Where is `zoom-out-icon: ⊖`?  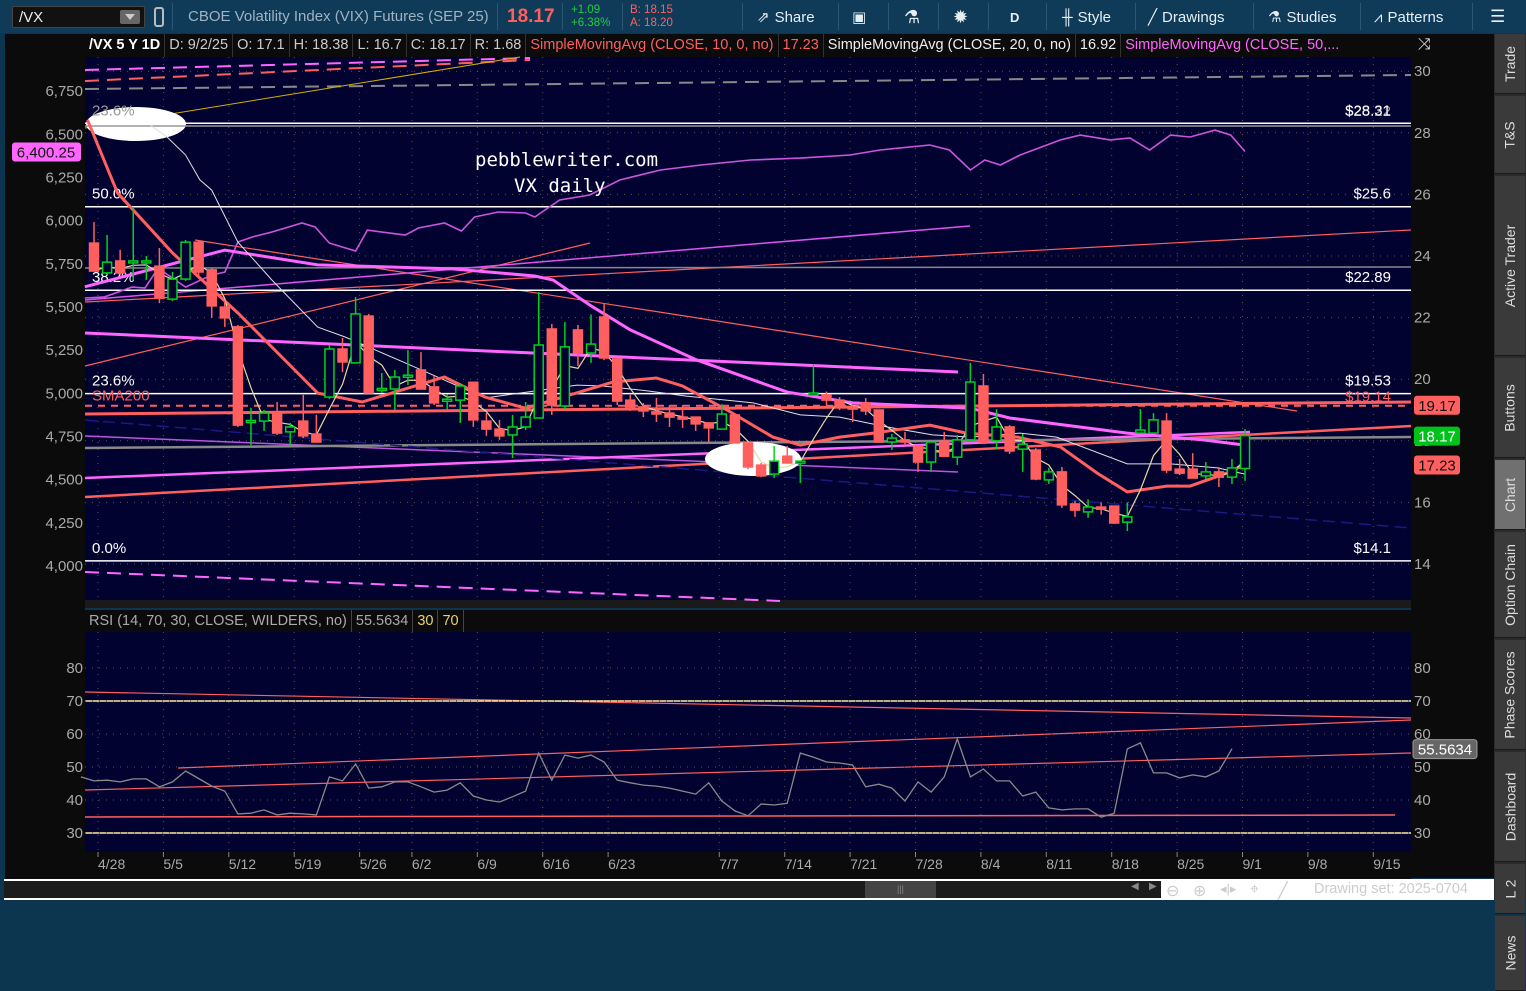
zoom-out-icon: ⊖ is located at coordinates (1172, 891).